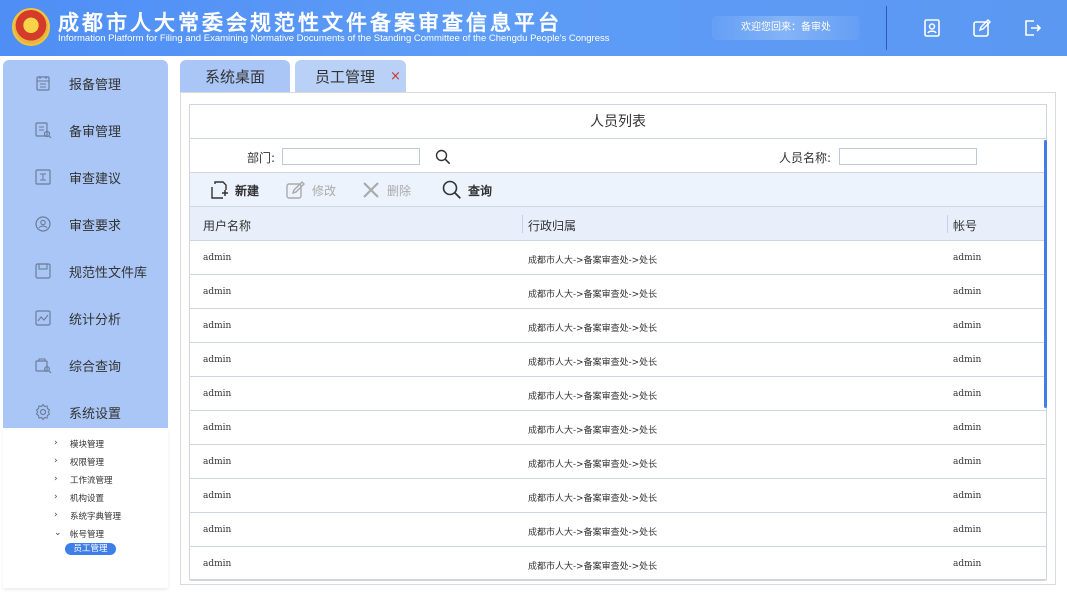 This screenshot has width=1067, height=600. Describe the element at coordinates (247, 190) in the screenshot. I see `new-label: 新建` at that location.